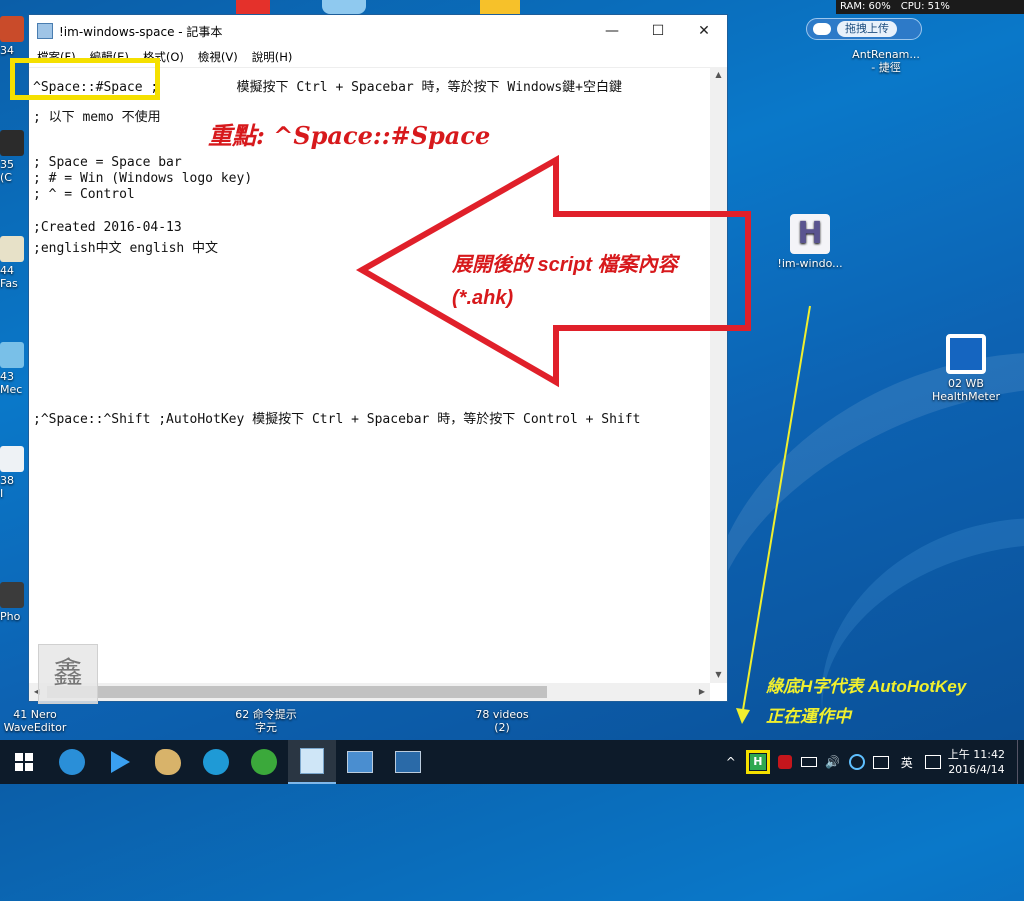  What do you see at coordinates (809, 762) in the screenshot?
I see `battery-icon` at bounding box center [809, 762].